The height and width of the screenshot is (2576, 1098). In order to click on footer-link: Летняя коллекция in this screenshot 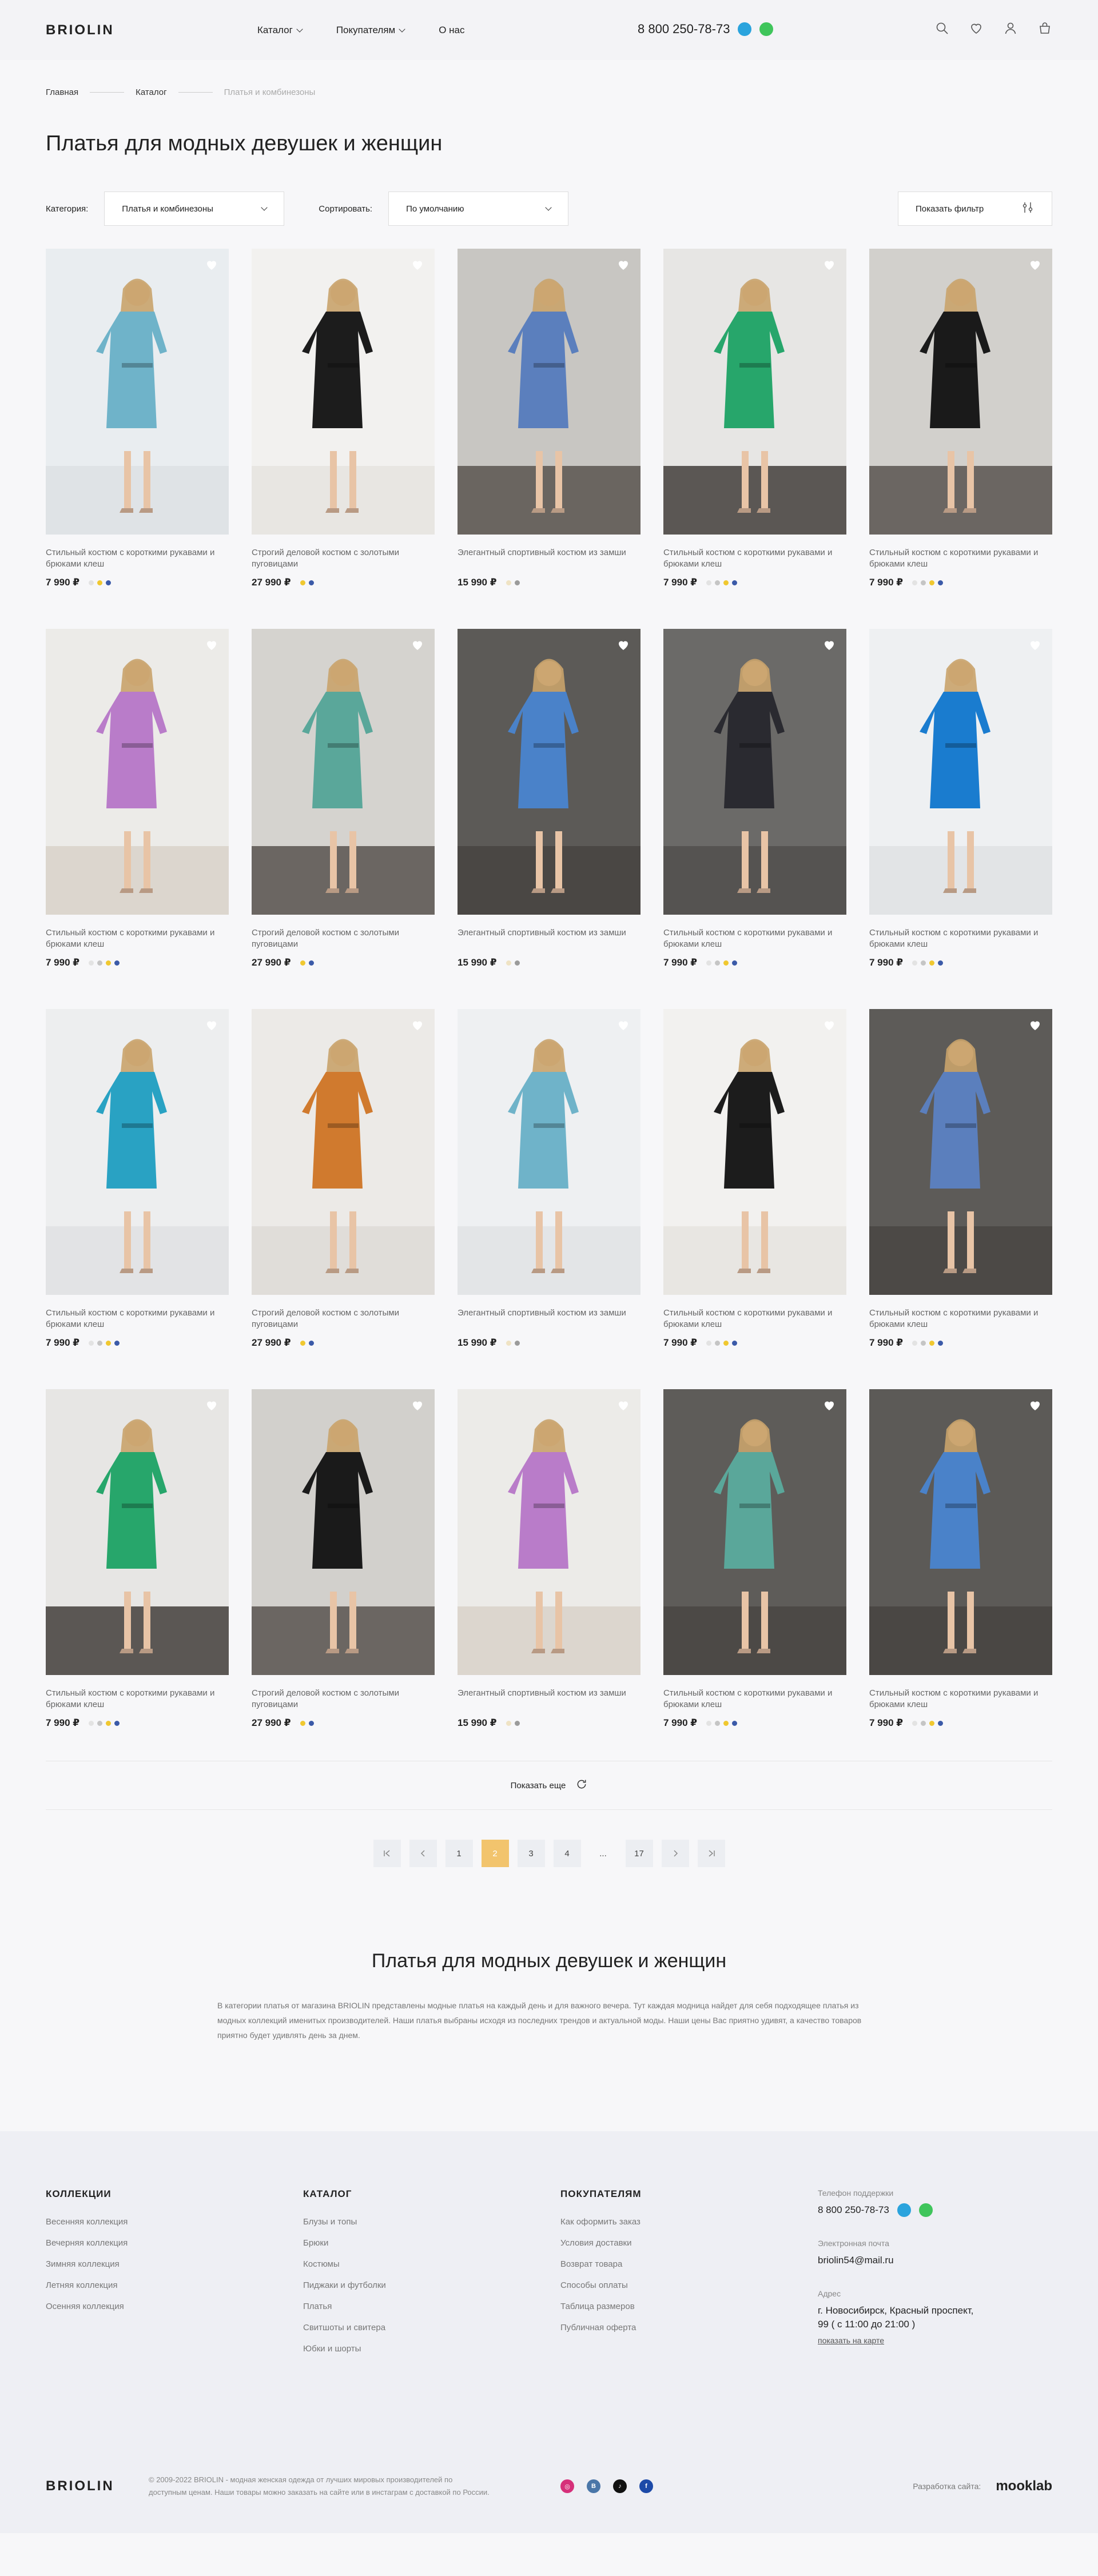, I will do `click(174, 2285)`.